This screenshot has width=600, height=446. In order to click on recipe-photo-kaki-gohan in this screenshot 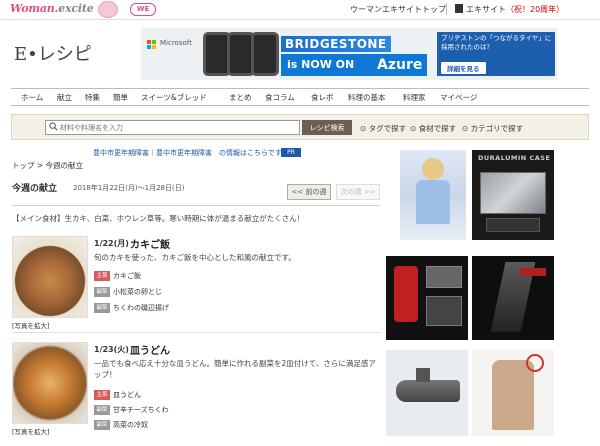, I will do `click(50, 277)`.